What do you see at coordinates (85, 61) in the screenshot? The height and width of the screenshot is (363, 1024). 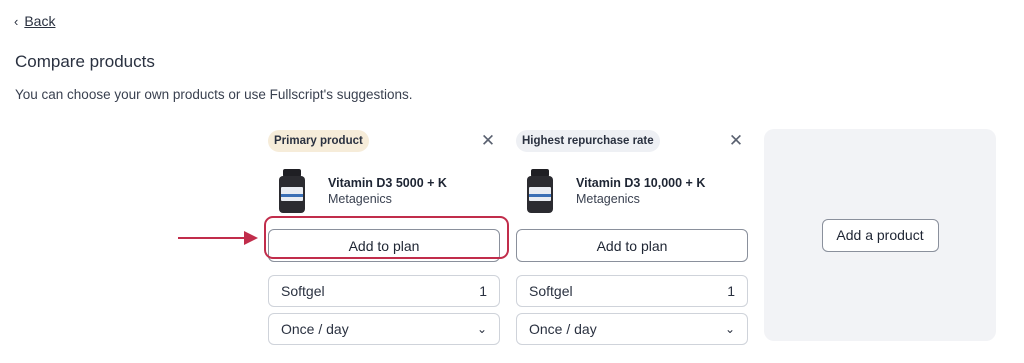 I see `page-title: Compare products` at bounding box center [85, 61].